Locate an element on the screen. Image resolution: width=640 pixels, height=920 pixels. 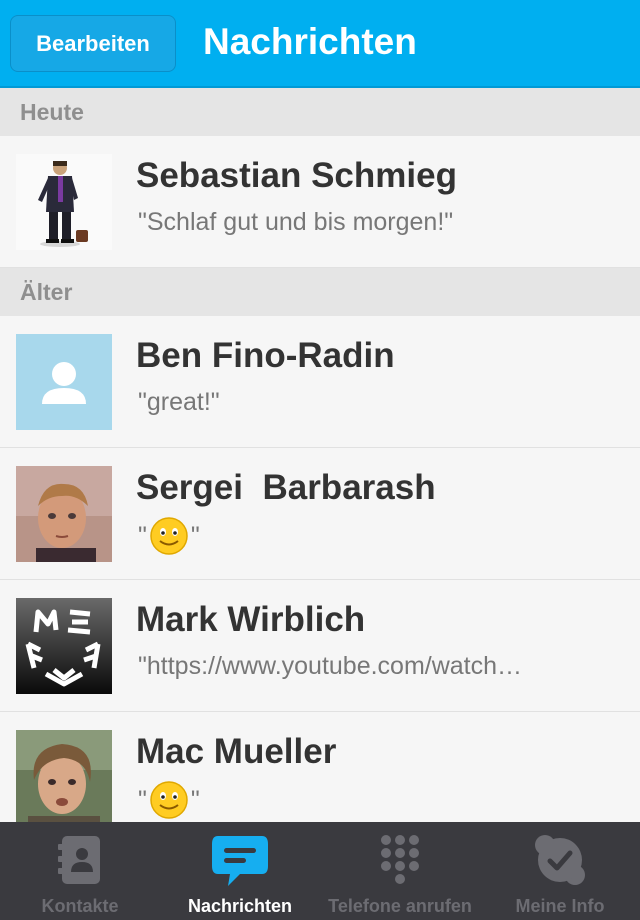
tab-kontakte: Kontakte is located at coordinates (80, 871).